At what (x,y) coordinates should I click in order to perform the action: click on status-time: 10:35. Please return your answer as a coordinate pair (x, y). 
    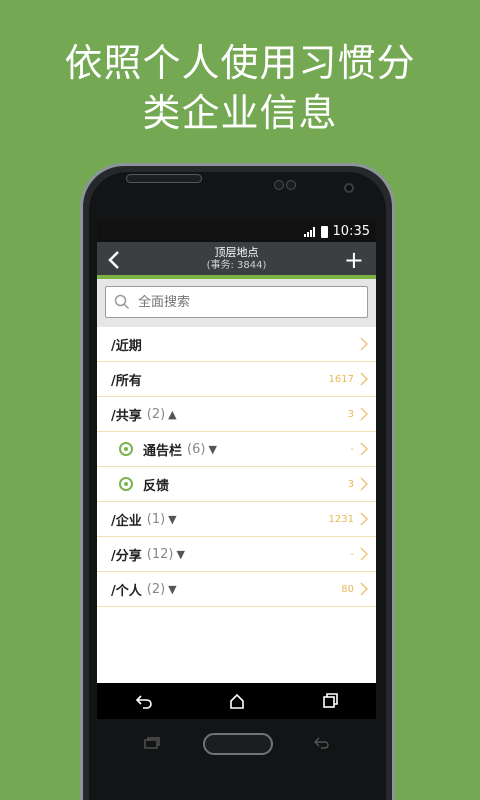
    Looking at the image, I should click on (351, 231).